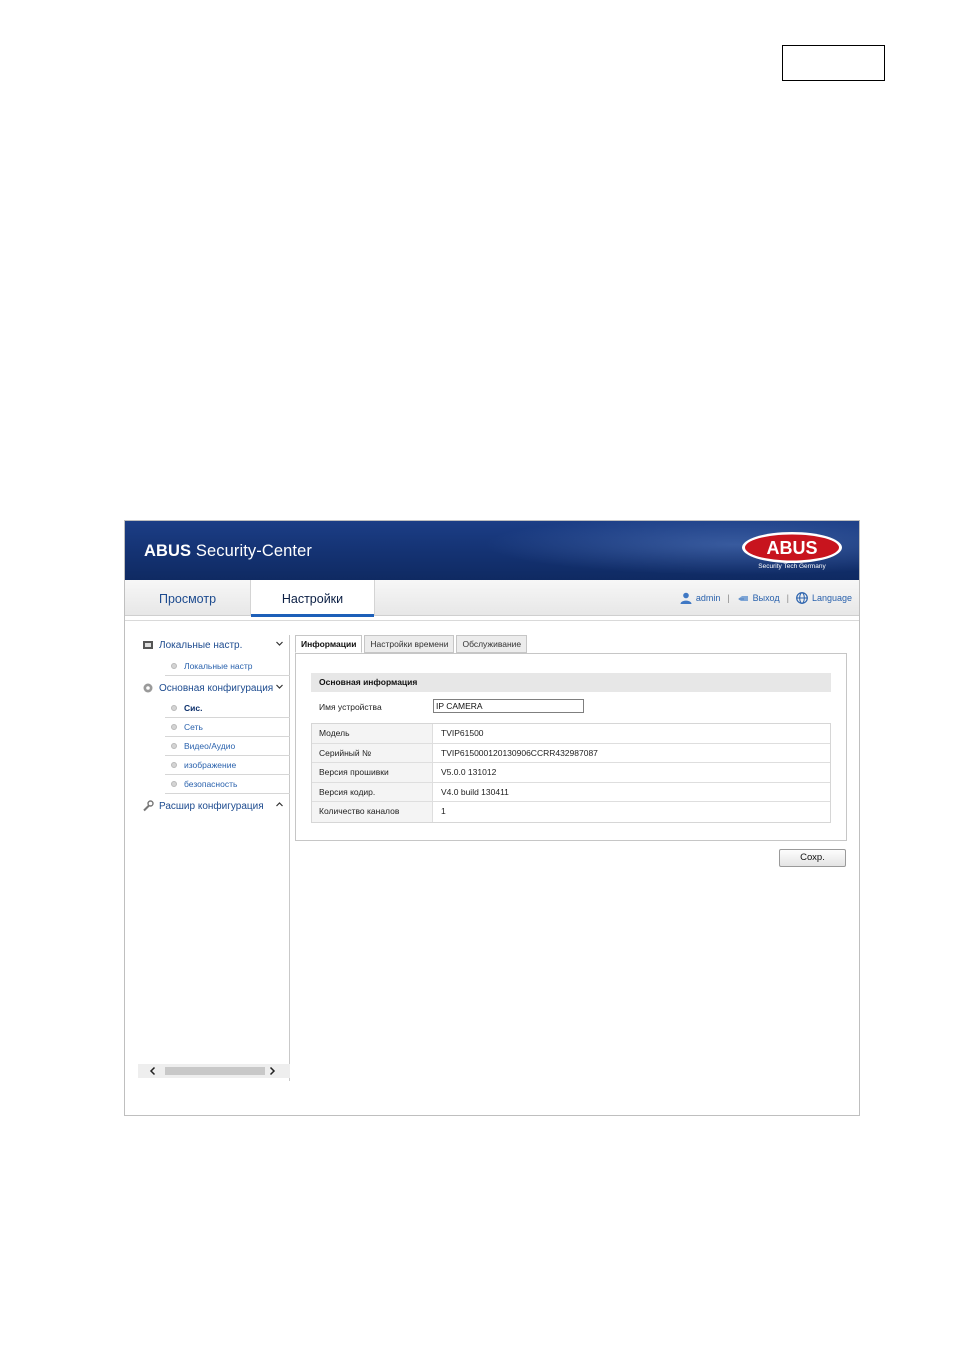 The image size is (955, 1350). What do you see at coordinates (279, 804) in the screenshot?
I see `chevron-up-icon` at bounding box center [279, 804].